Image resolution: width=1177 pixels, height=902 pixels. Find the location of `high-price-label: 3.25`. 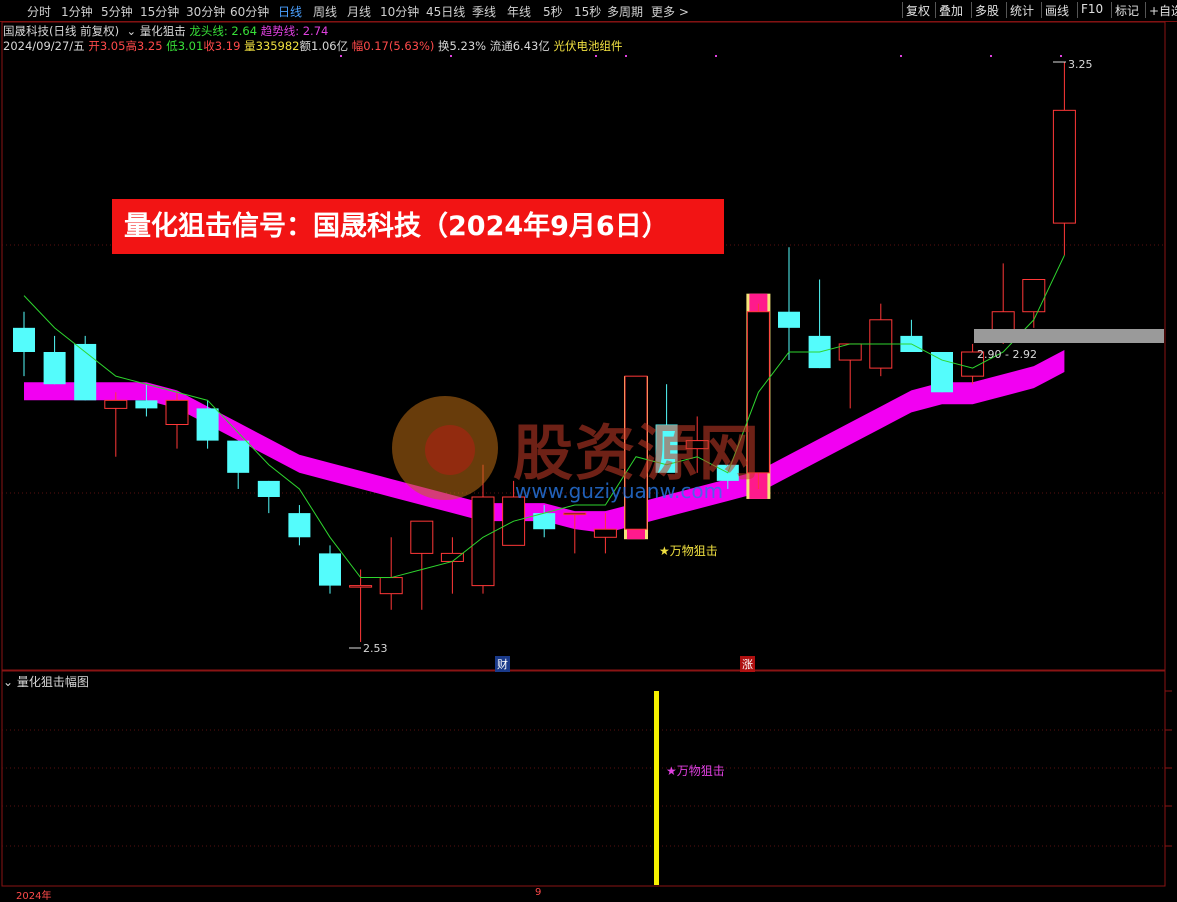

high-price-label: 3.25 is located at coordinates (1080, 64).